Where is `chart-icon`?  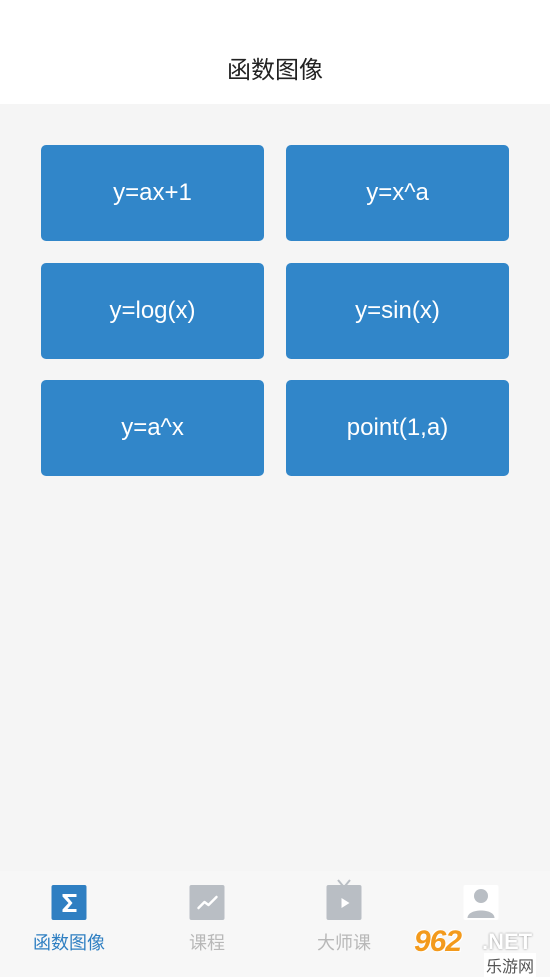 chart-icon is located at coordinates (207, 902).